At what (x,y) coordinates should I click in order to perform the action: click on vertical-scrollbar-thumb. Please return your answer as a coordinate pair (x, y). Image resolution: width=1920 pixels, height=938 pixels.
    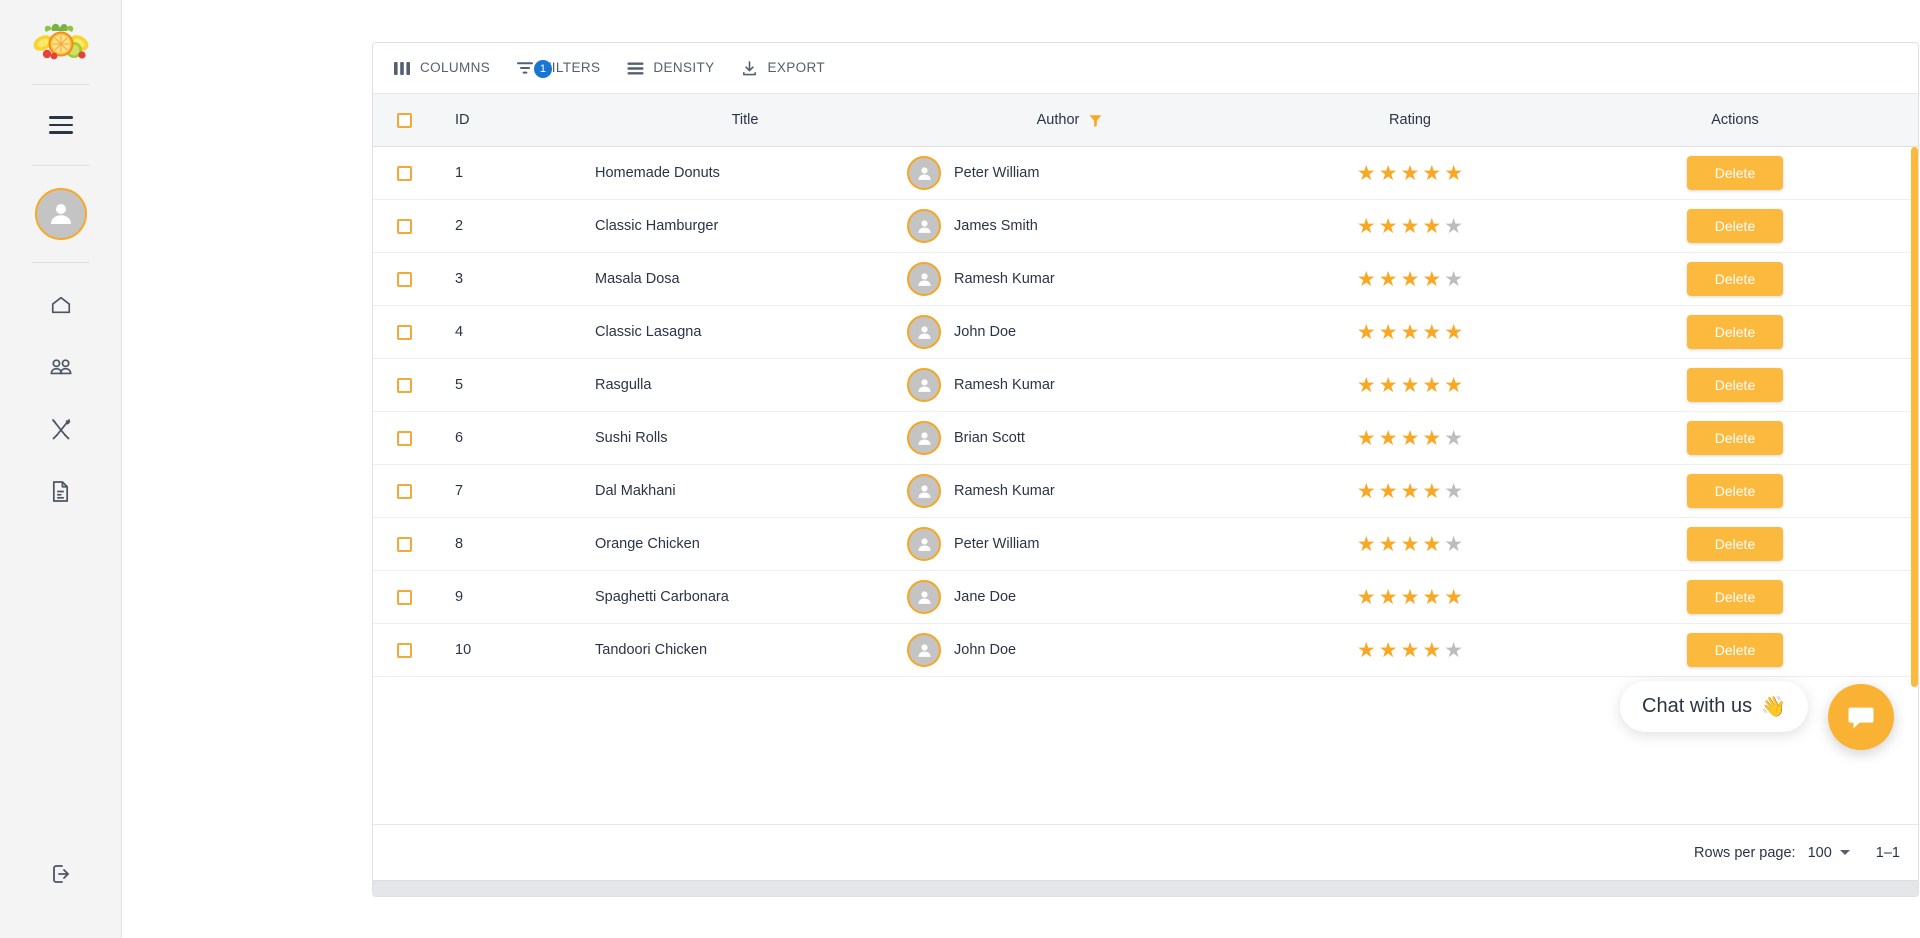
    Looking at the image, I should click on (1914, 417).